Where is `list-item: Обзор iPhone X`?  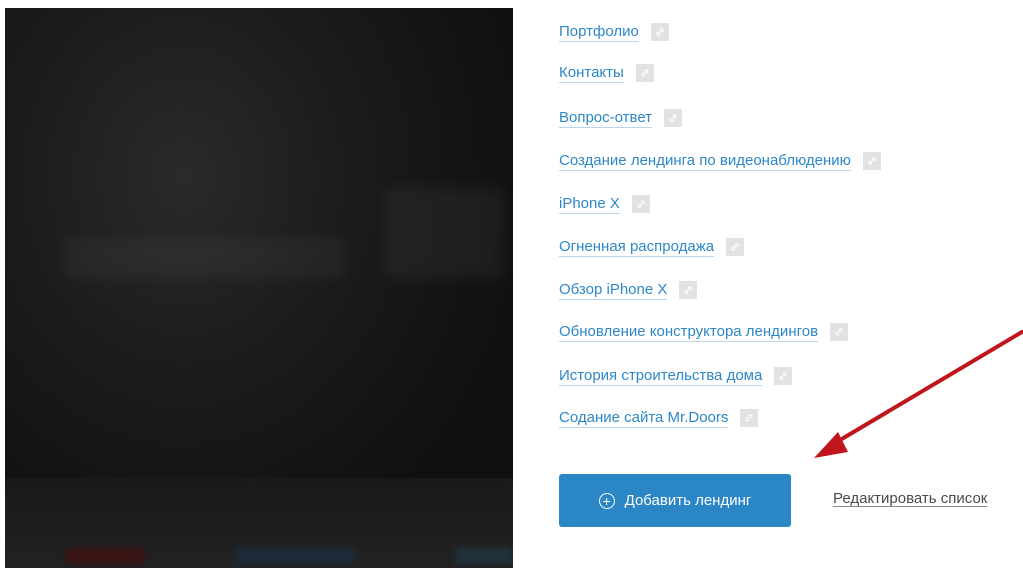
list-item: Обзор iPhone X is located at coordinates (628, 290).